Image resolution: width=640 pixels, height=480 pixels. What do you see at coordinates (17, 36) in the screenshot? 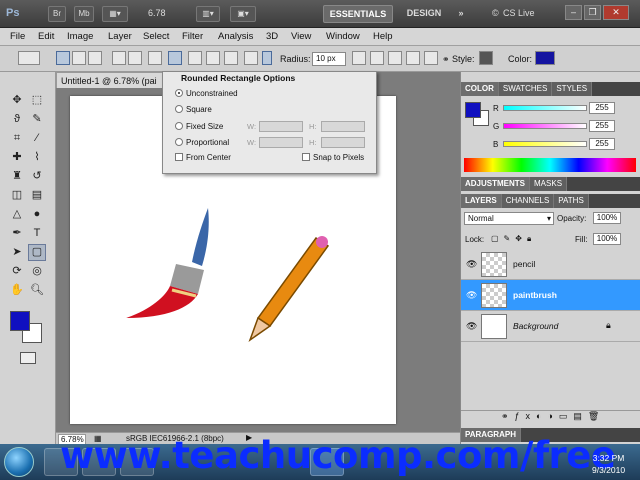
I see `menu-file: File` at bounding box center [17, 36].